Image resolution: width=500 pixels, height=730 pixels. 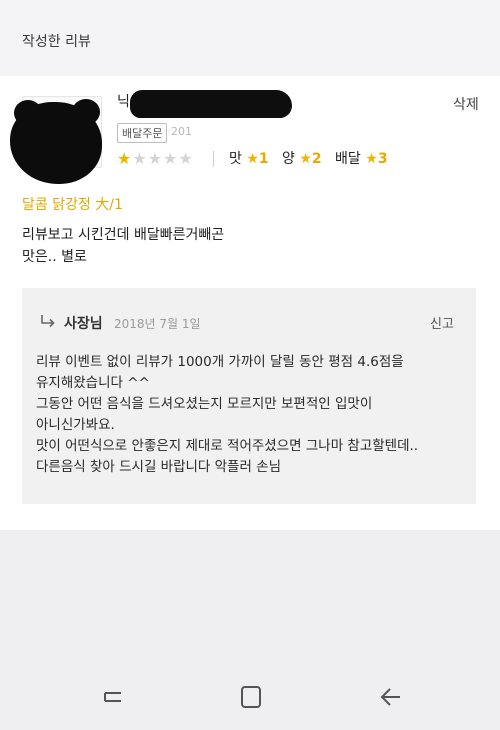 What do you see at coordinates (220, 362) in the screenshot?
I see `reply-text-line: 리뷰 이벤트 없이 리뷰가 1000개 가까이 달릴 동안 평점 4.6점을` at bounding box center [220, 362].